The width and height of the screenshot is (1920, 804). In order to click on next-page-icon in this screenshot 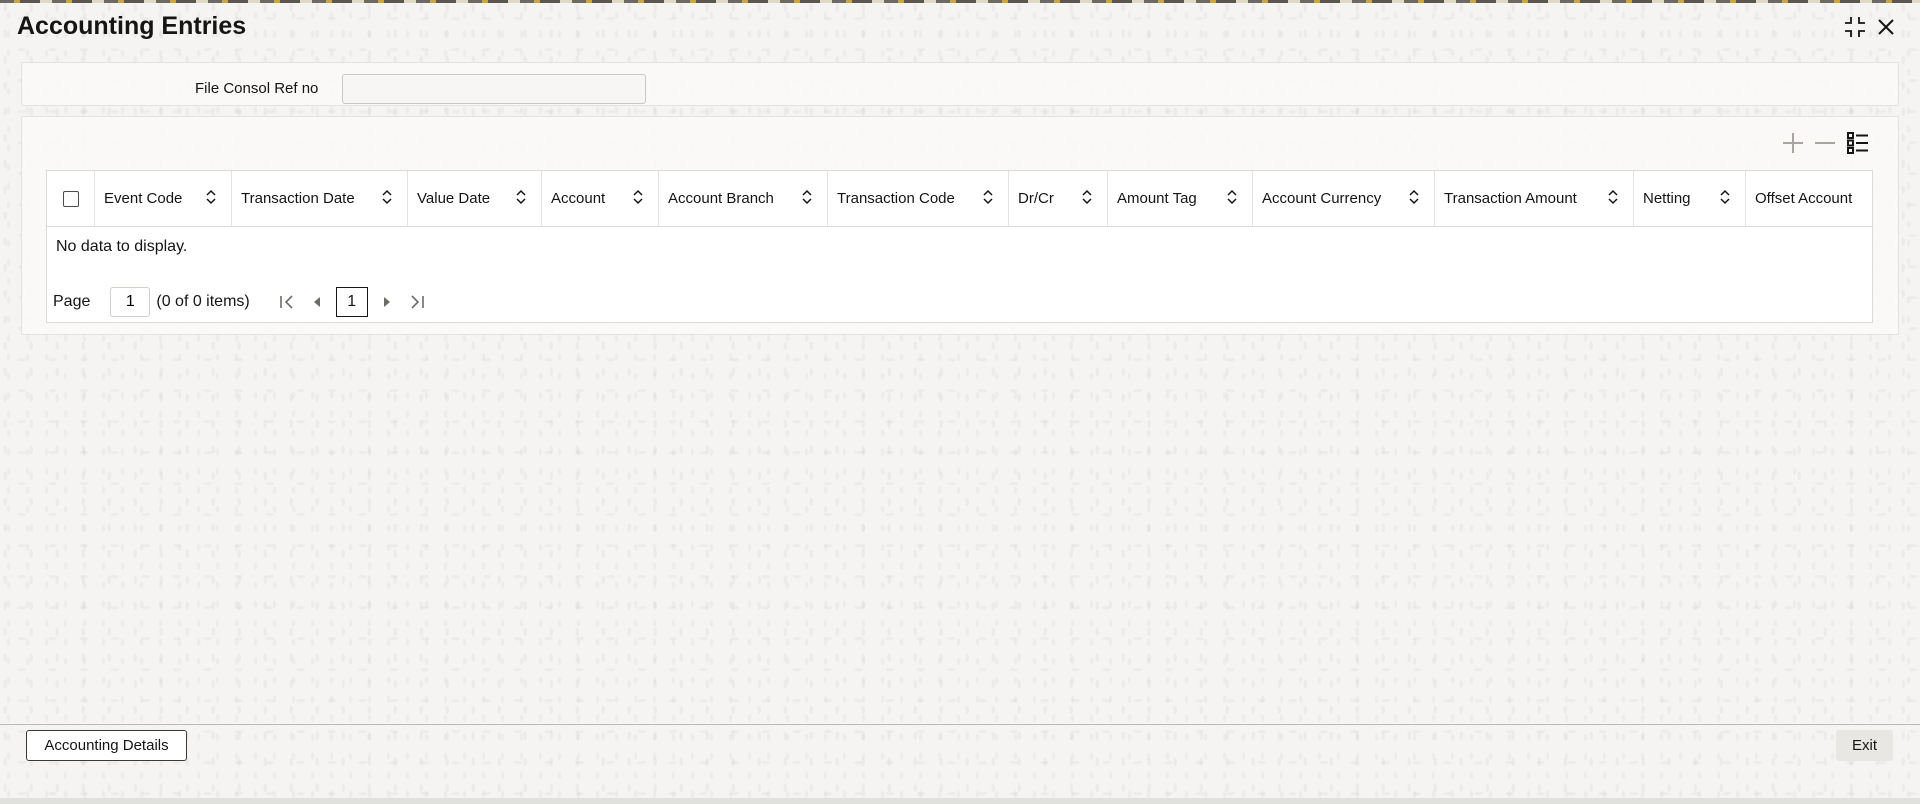, I will do `click(387, 302)`.